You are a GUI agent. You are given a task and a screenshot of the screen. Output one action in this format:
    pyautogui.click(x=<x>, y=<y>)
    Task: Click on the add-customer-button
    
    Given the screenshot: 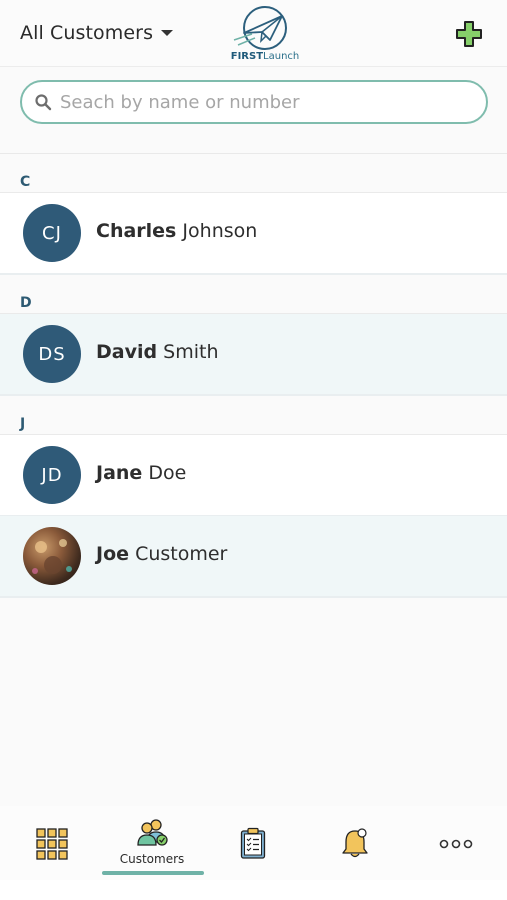 What is the action you would take?
    pyautogui.click(x=469, y=34)
    